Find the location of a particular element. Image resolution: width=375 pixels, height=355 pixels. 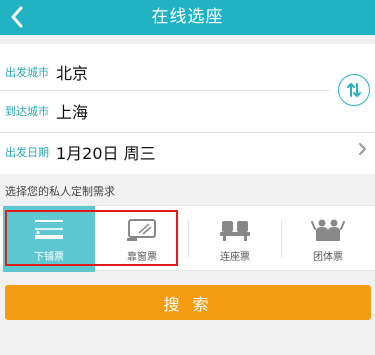

preferences-label: 选择您的私人定制需求 is located at coordinates (60, 191).